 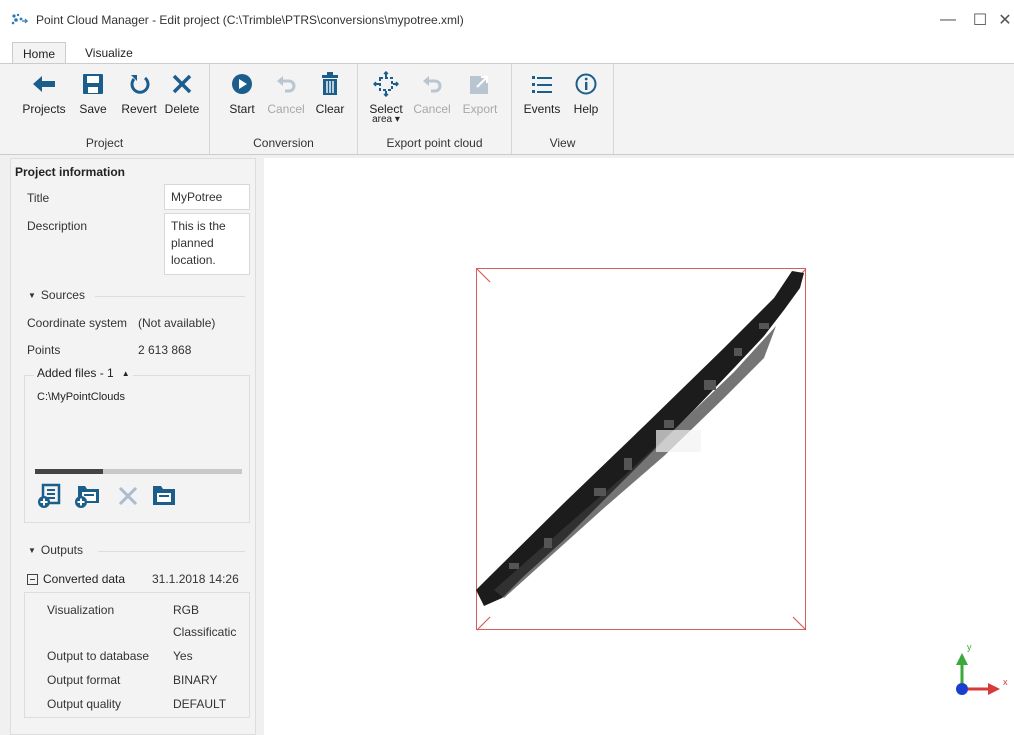 I want to click on added-files-toggle: Added files - 1 ▲, so click(x=83, y=373).